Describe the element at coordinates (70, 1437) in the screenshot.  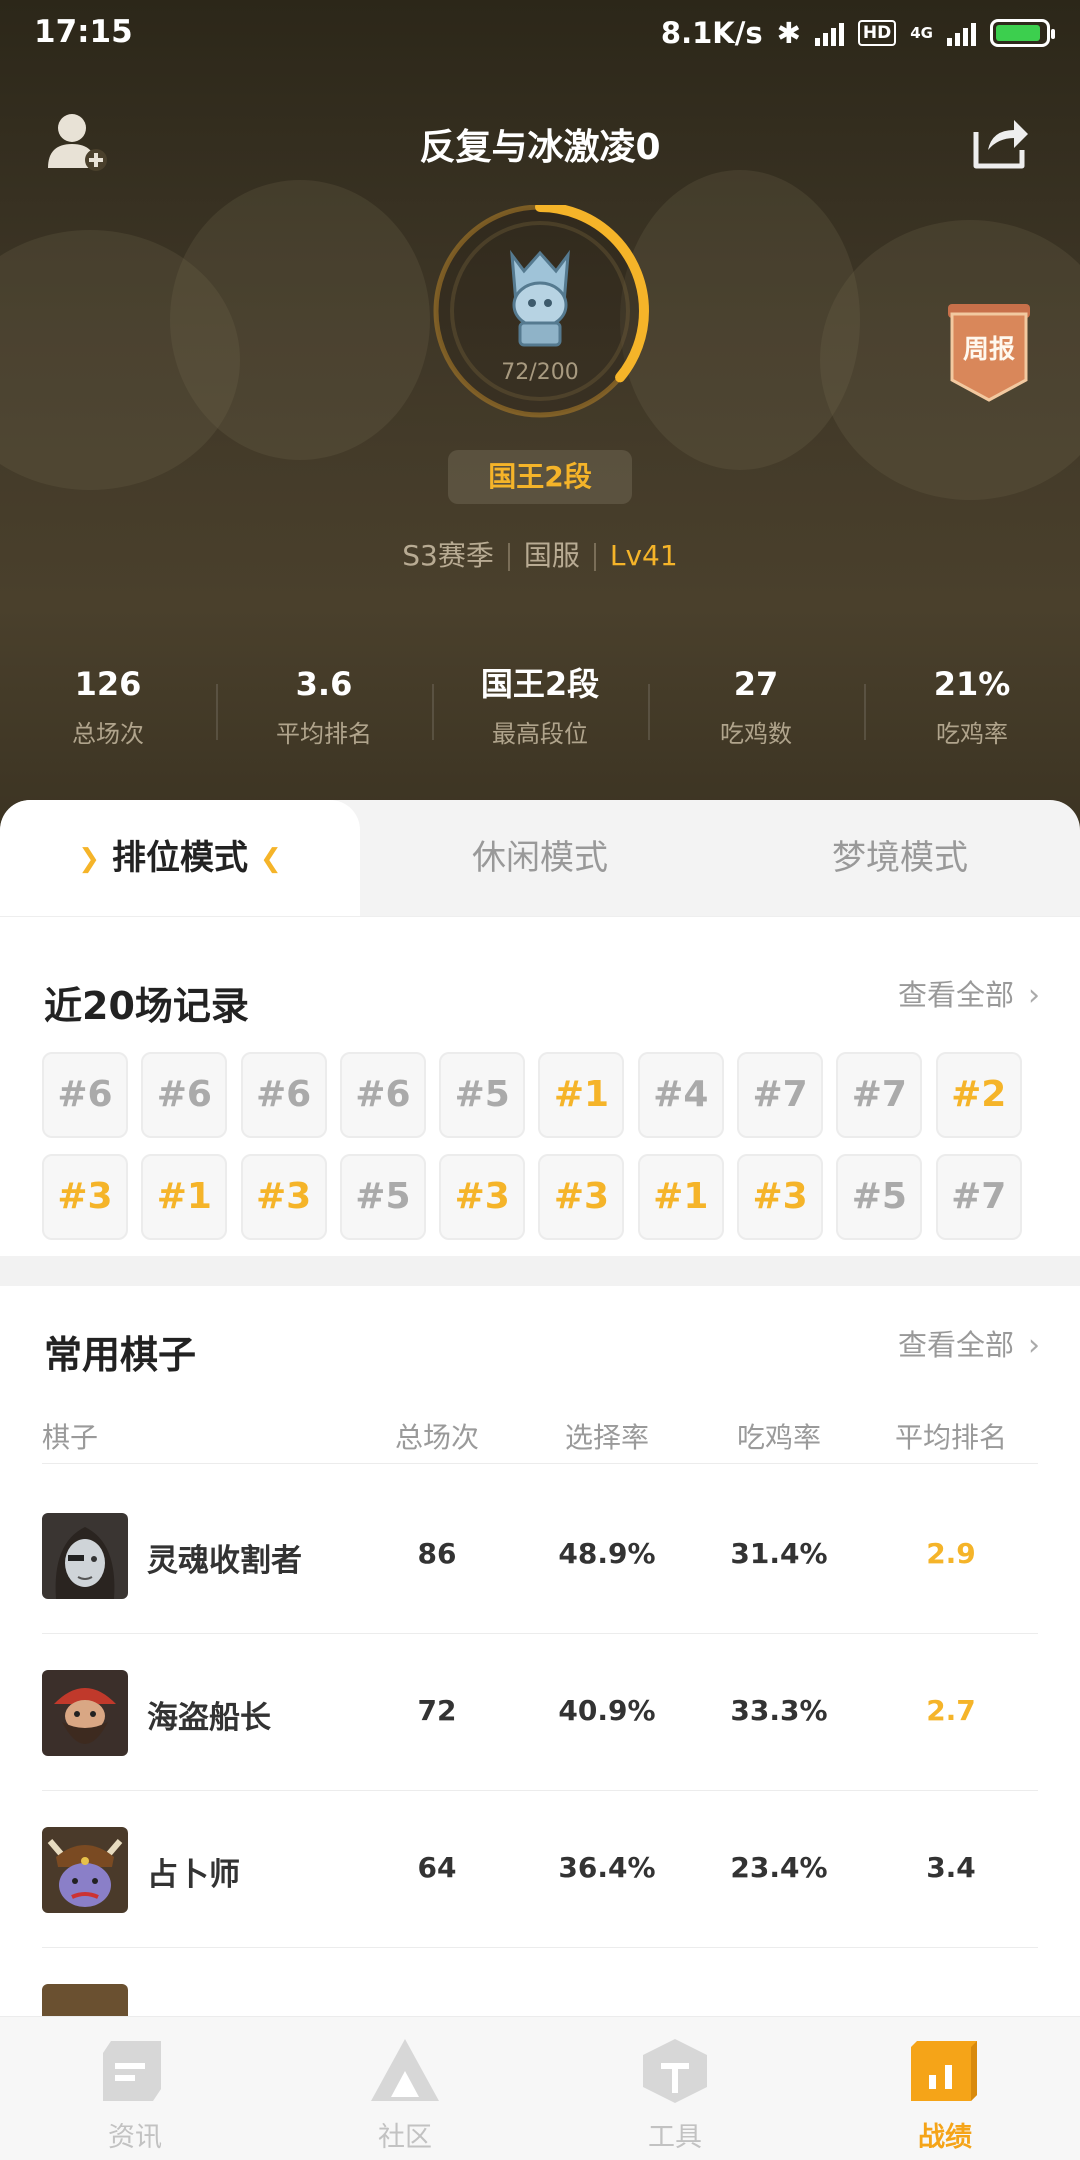
I see `col-piece: 棋子` at that location.